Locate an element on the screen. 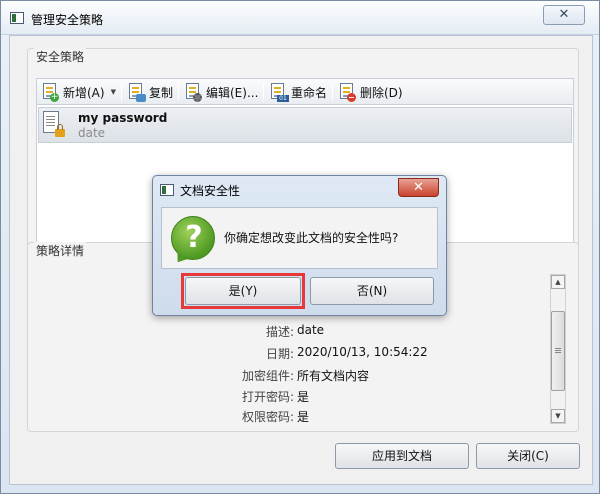  dialog-body: ? 你确定想改变此文档的安全性吗? is located at coordinates (299, 238).